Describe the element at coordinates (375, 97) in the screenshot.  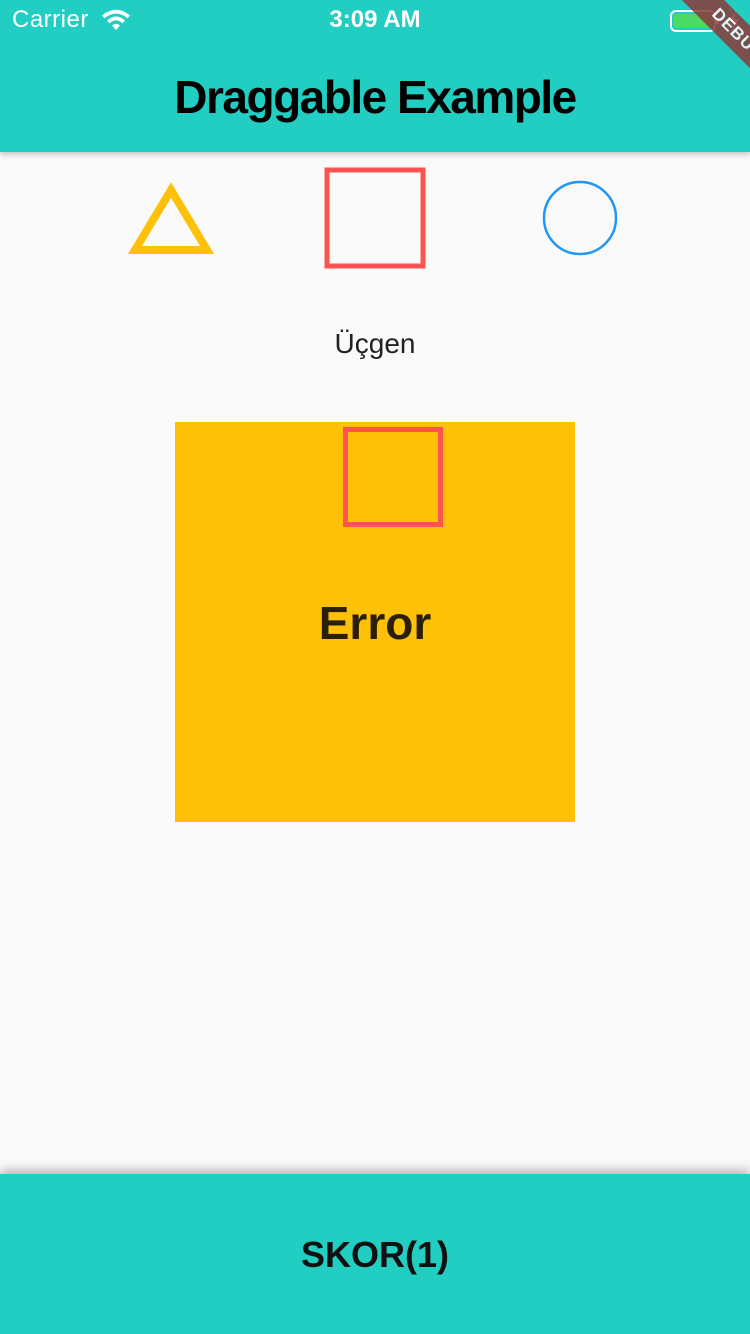
I see `page-title: Draggable Example` at that location.